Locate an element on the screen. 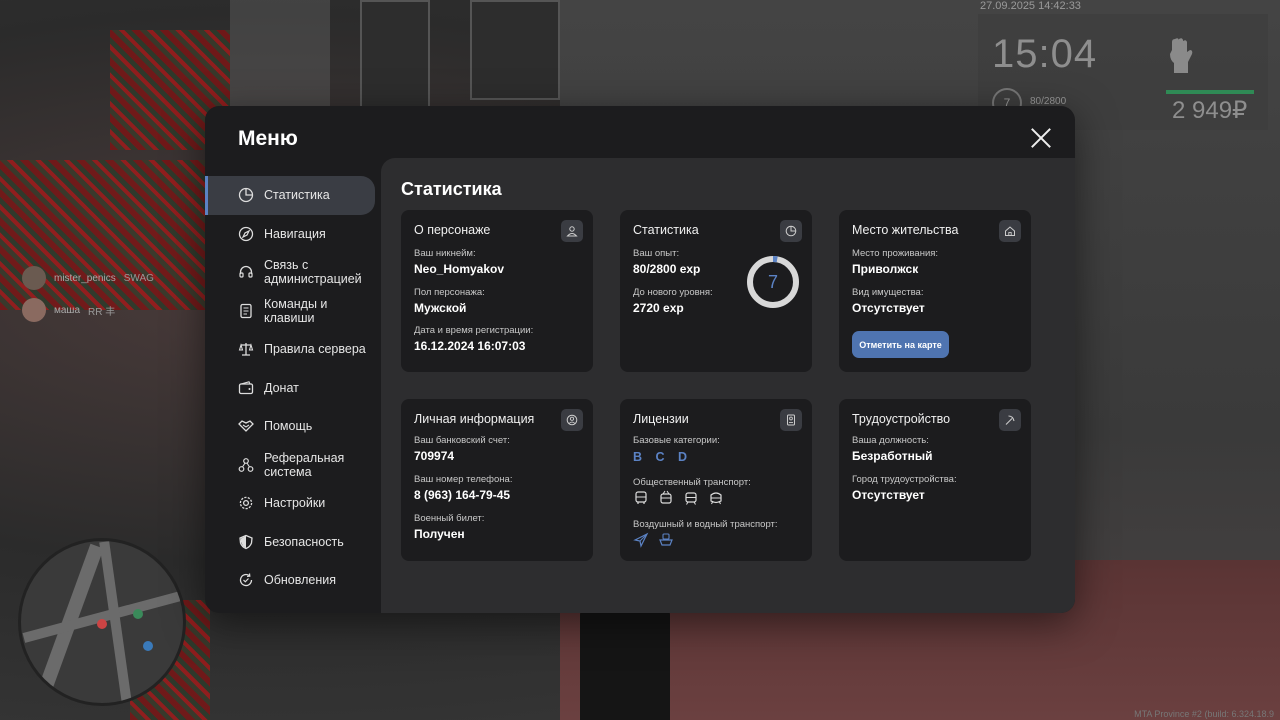 The width and height of the screenshot is (1280, 720). position-label: Ваша должность: is located at coordinates (890, 440).